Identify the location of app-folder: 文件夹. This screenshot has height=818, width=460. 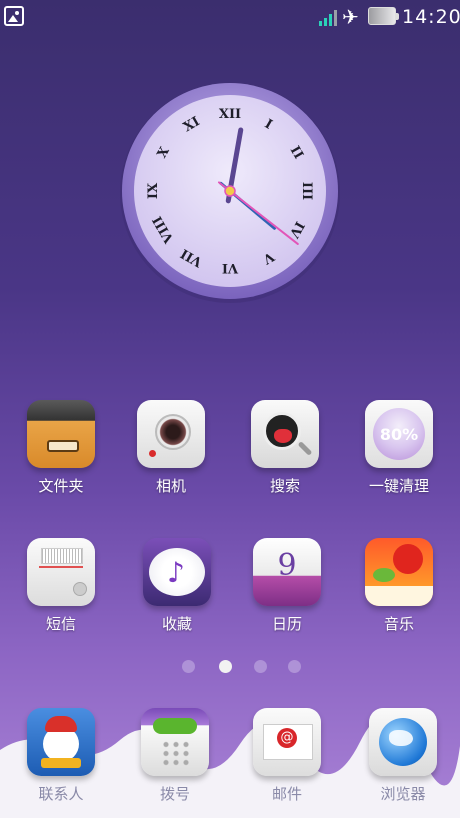
(61, 448).